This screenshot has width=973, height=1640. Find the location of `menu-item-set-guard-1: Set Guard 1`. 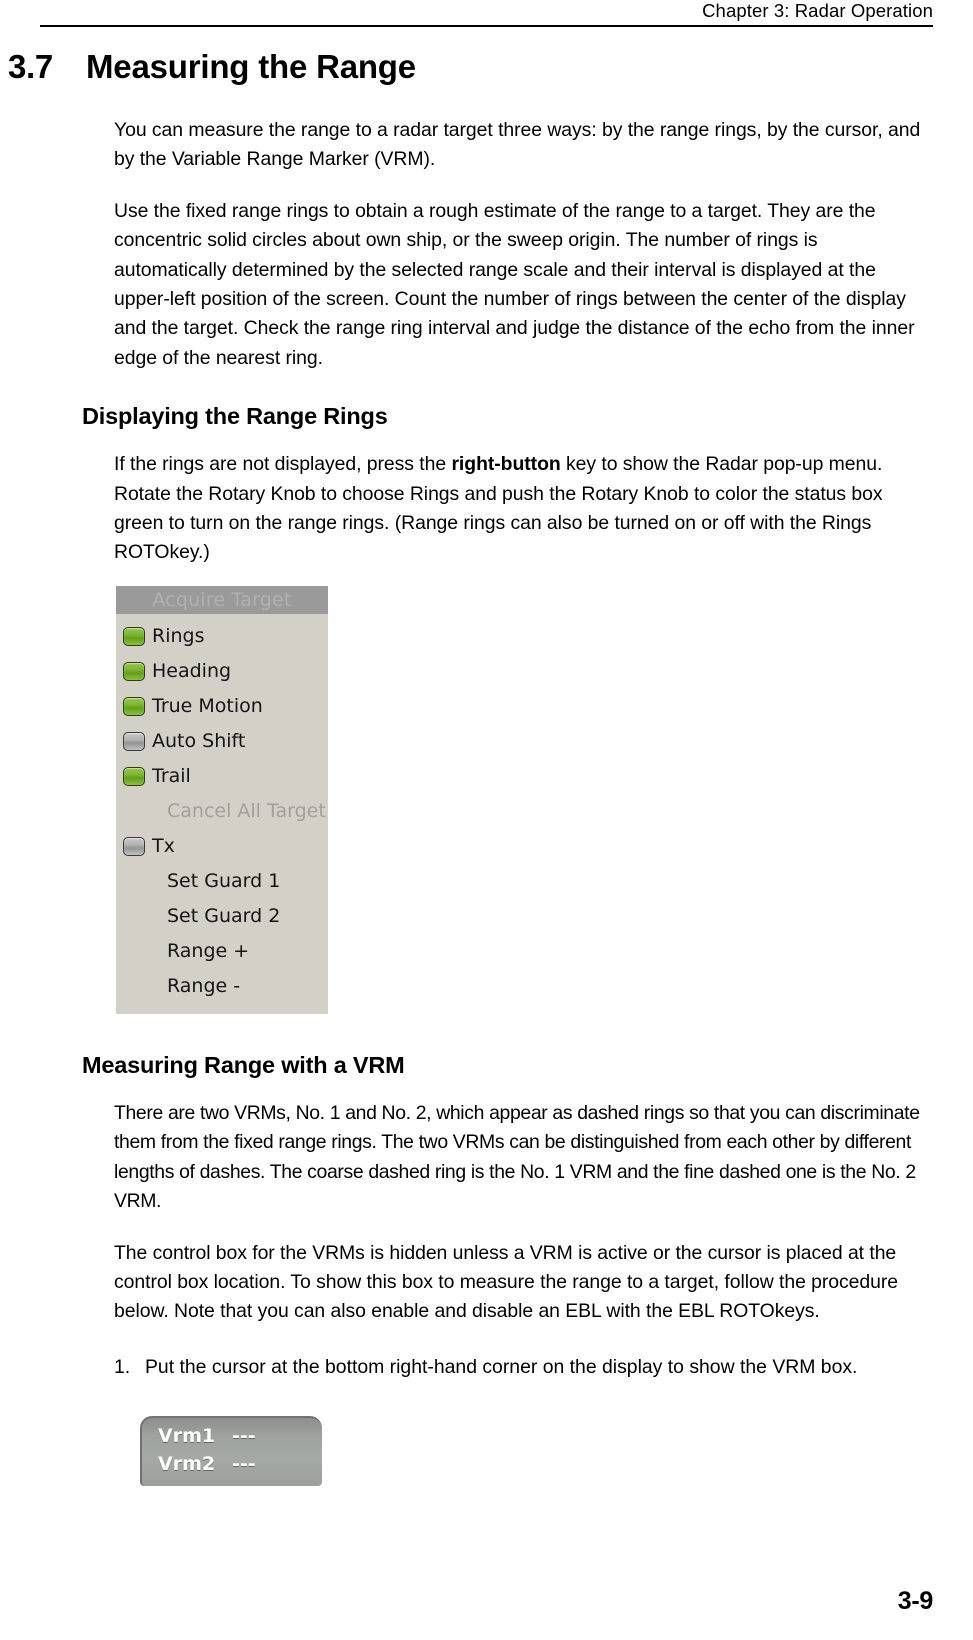

menu-item-set-guard-1: Set Guard 1 is located at coordinates (222, 881).